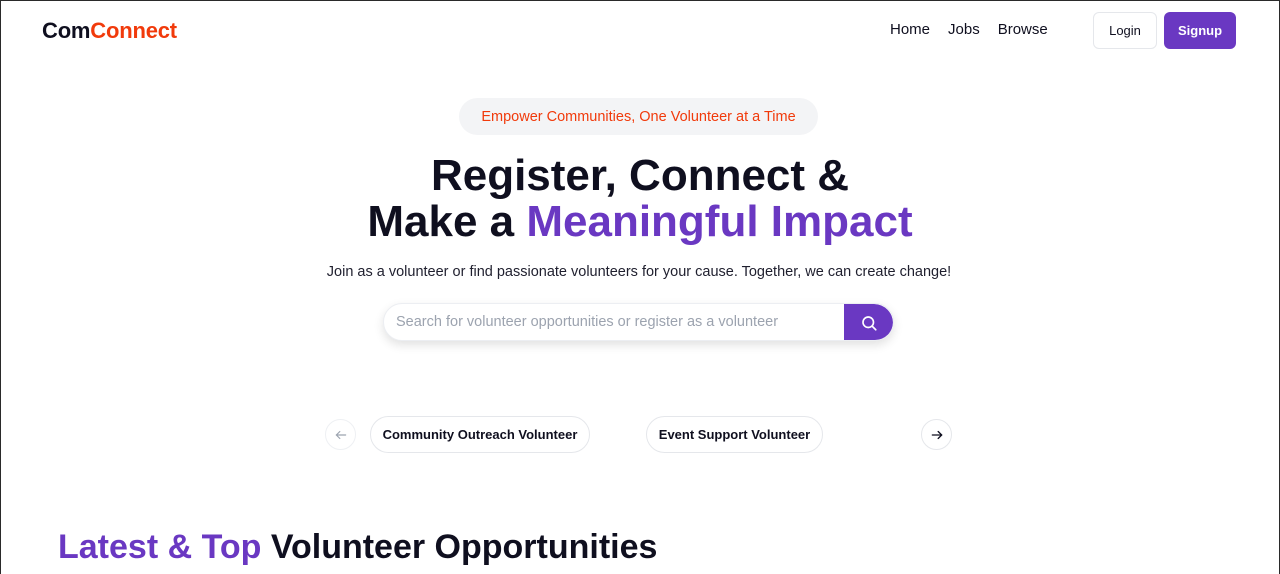  Describe the element at coordinates (1023, 29) in the screenshot. I see `nav-link-browse: Browse` at that location.